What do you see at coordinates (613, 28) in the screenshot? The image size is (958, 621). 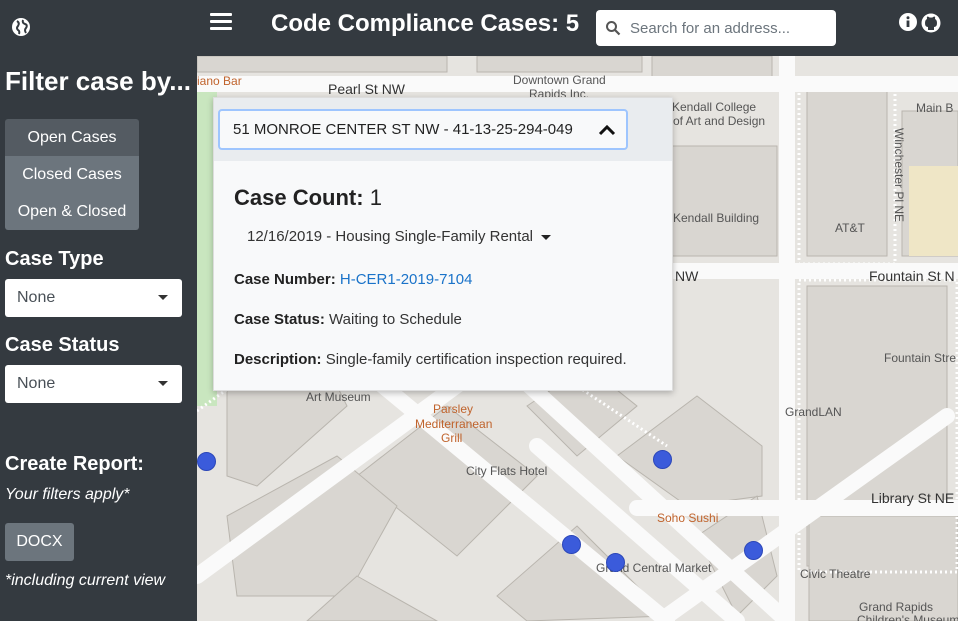 I see `search-icon` at bounding box center [613, 28].